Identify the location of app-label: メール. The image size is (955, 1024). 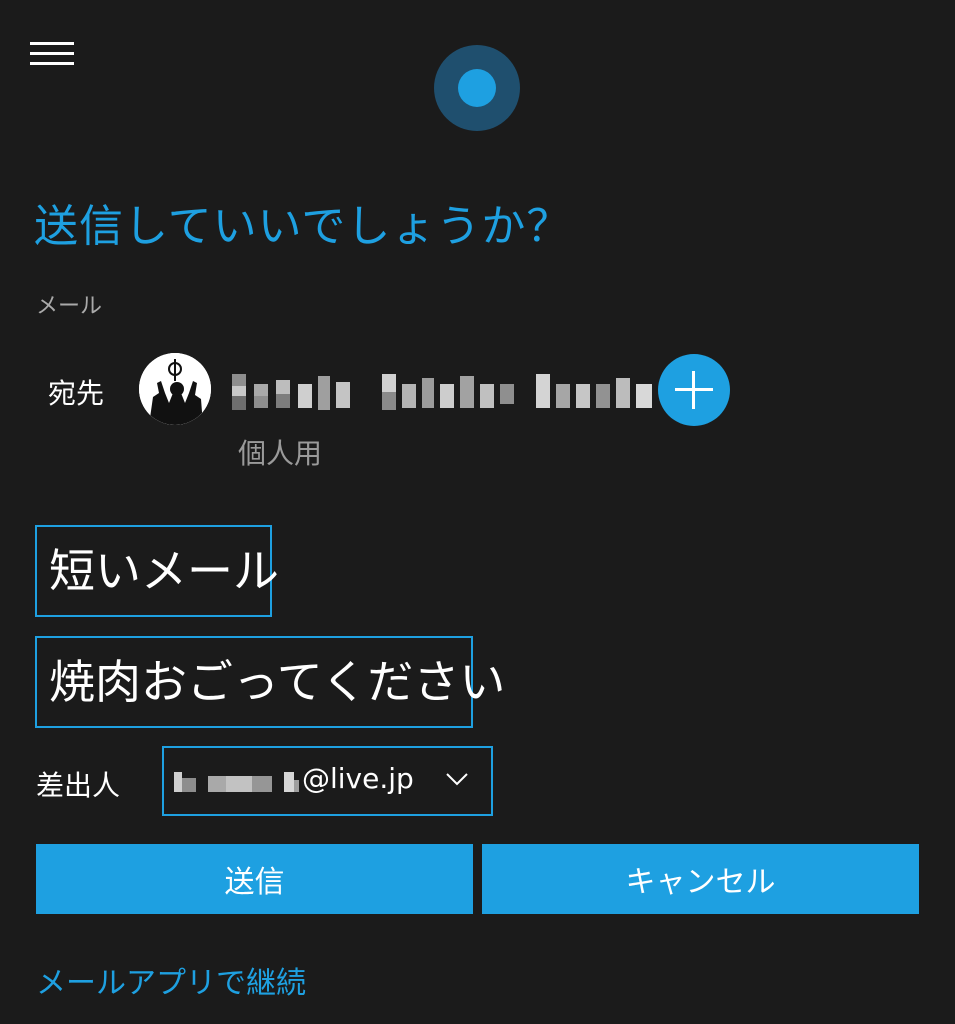
(69, 306).